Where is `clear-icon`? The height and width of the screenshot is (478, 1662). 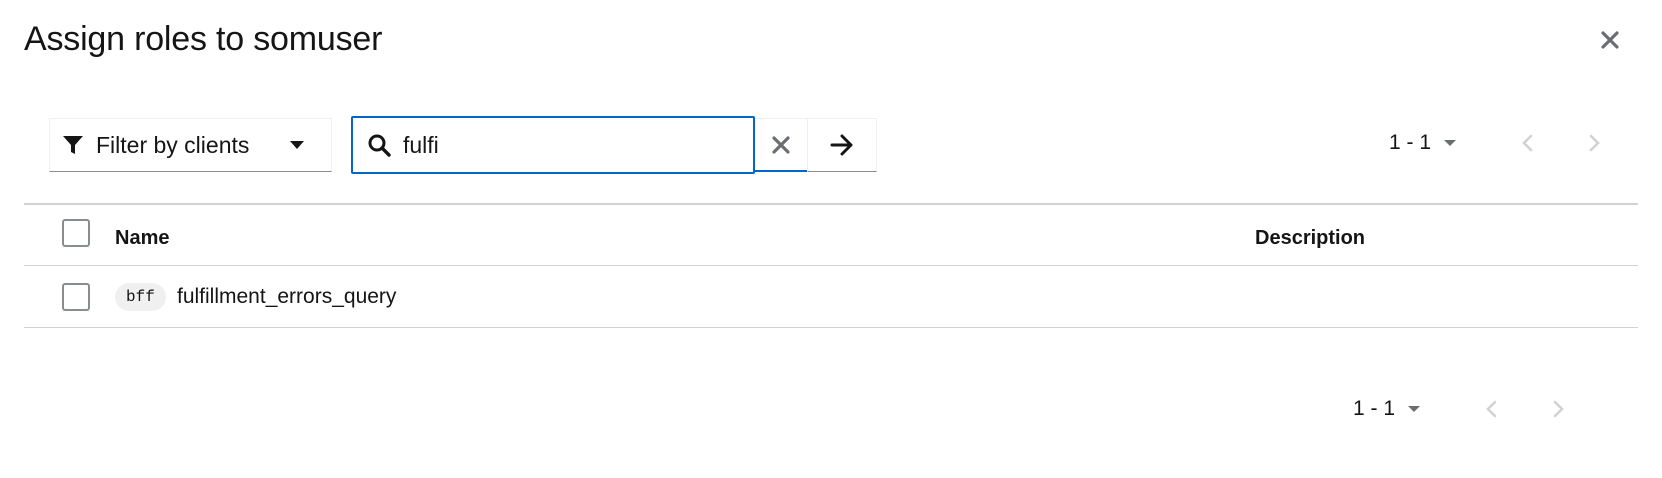
clear-icon is located at coordinates (781, 144).